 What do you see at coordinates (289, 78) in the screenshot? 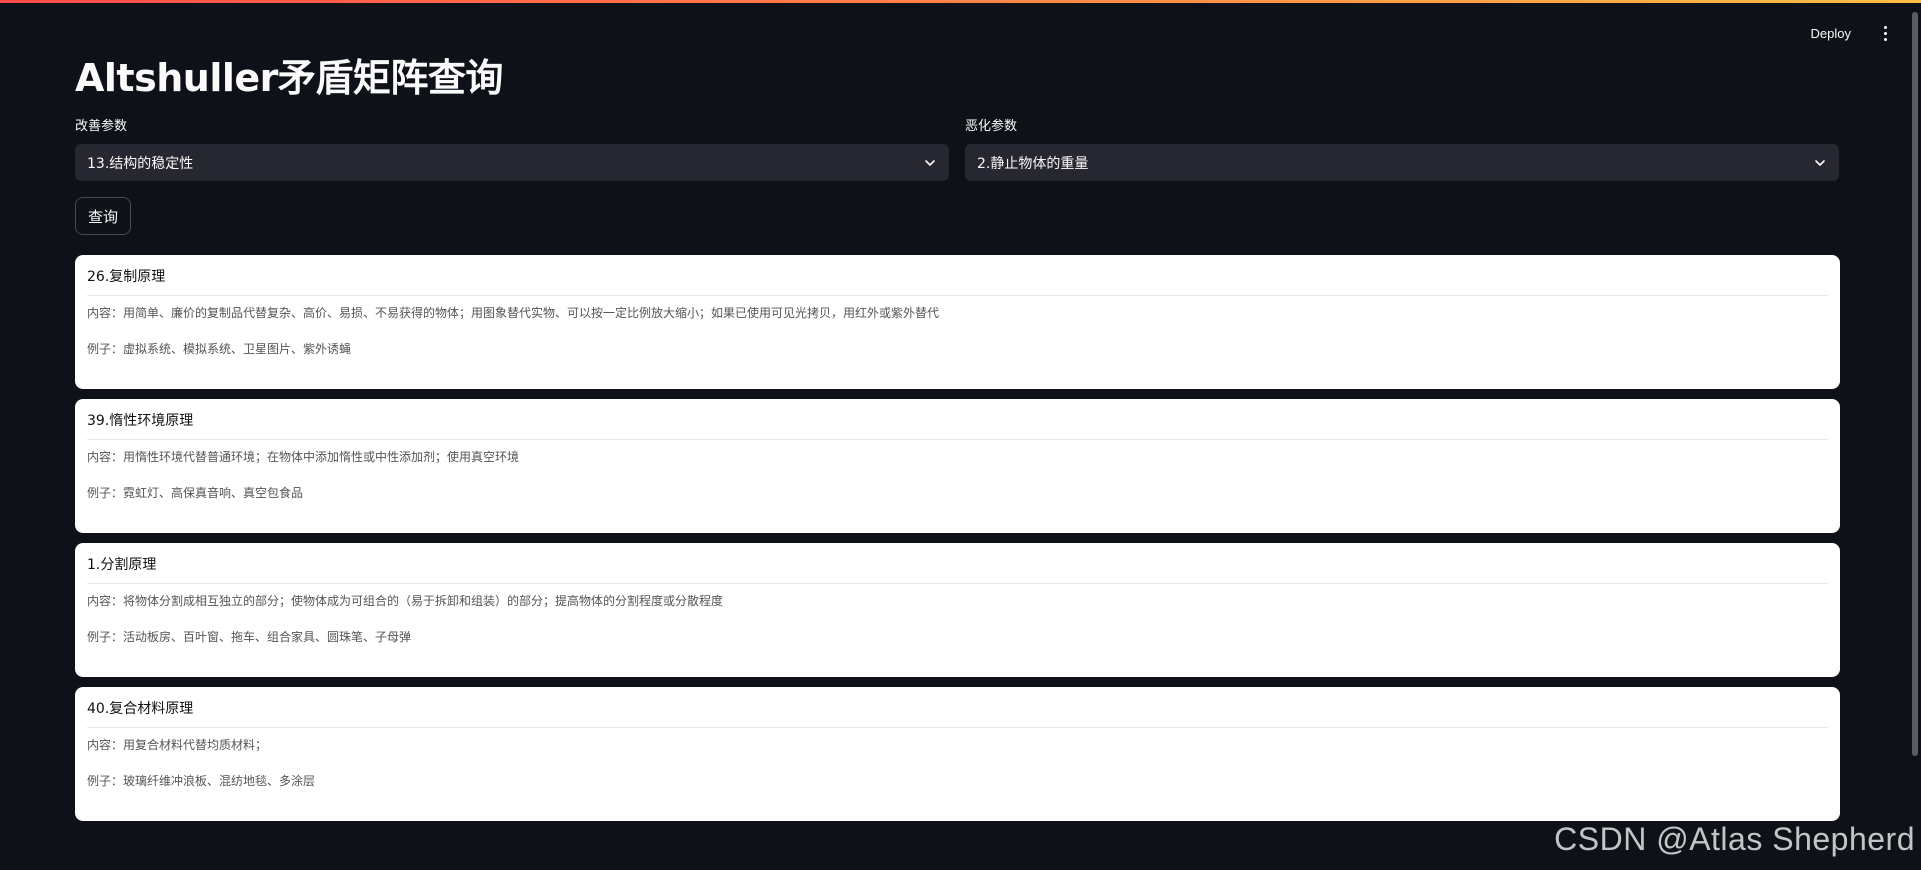
I see `page-title: Altshuller矛盾矩阵查询` at bounding box center [289, 78].